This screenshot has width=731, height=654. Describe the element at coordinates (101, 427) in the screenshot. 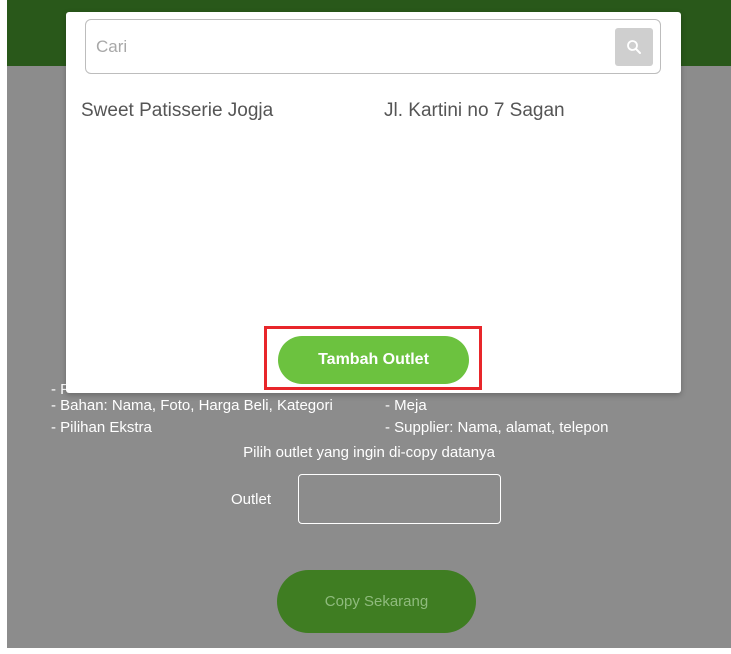

I see `data-item-pilihan-ekstra: - Pilihan Ekstra` at that location.